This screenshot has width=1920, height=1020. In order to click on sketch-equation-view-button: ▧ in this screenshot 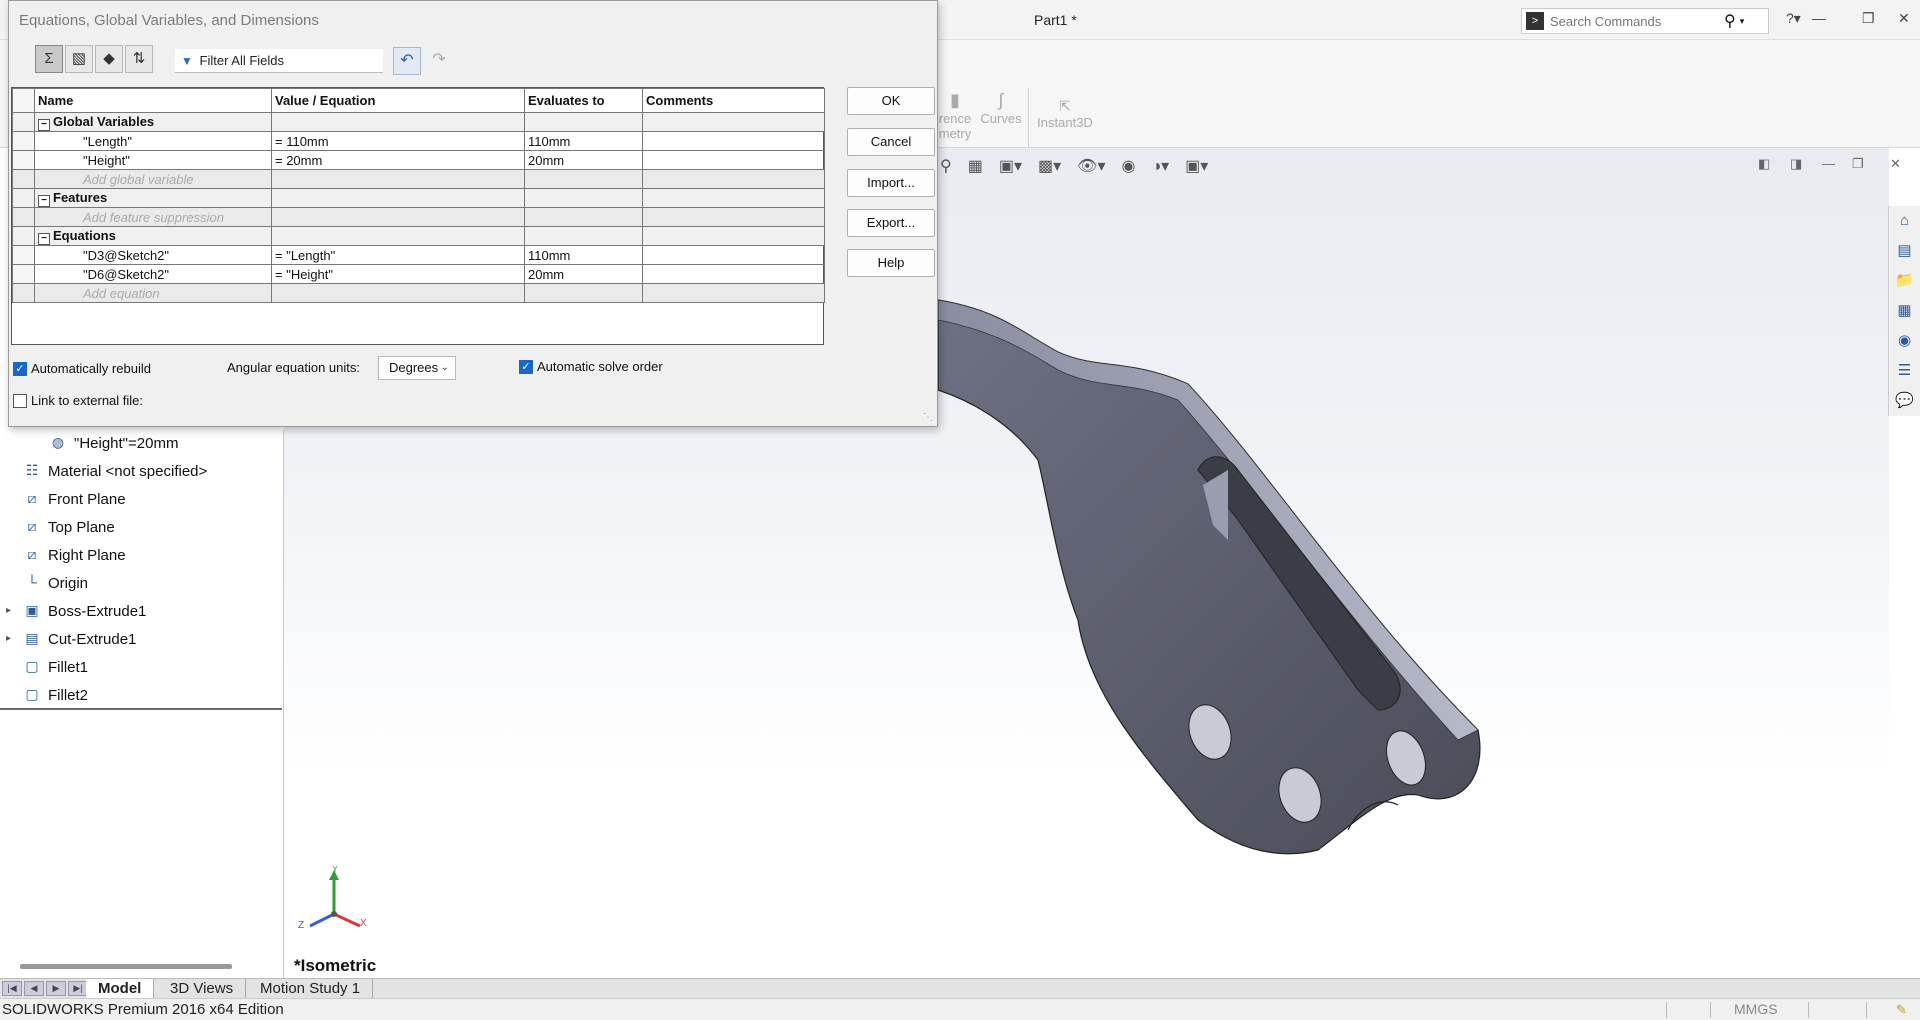, I will do `click(79, 59)`.